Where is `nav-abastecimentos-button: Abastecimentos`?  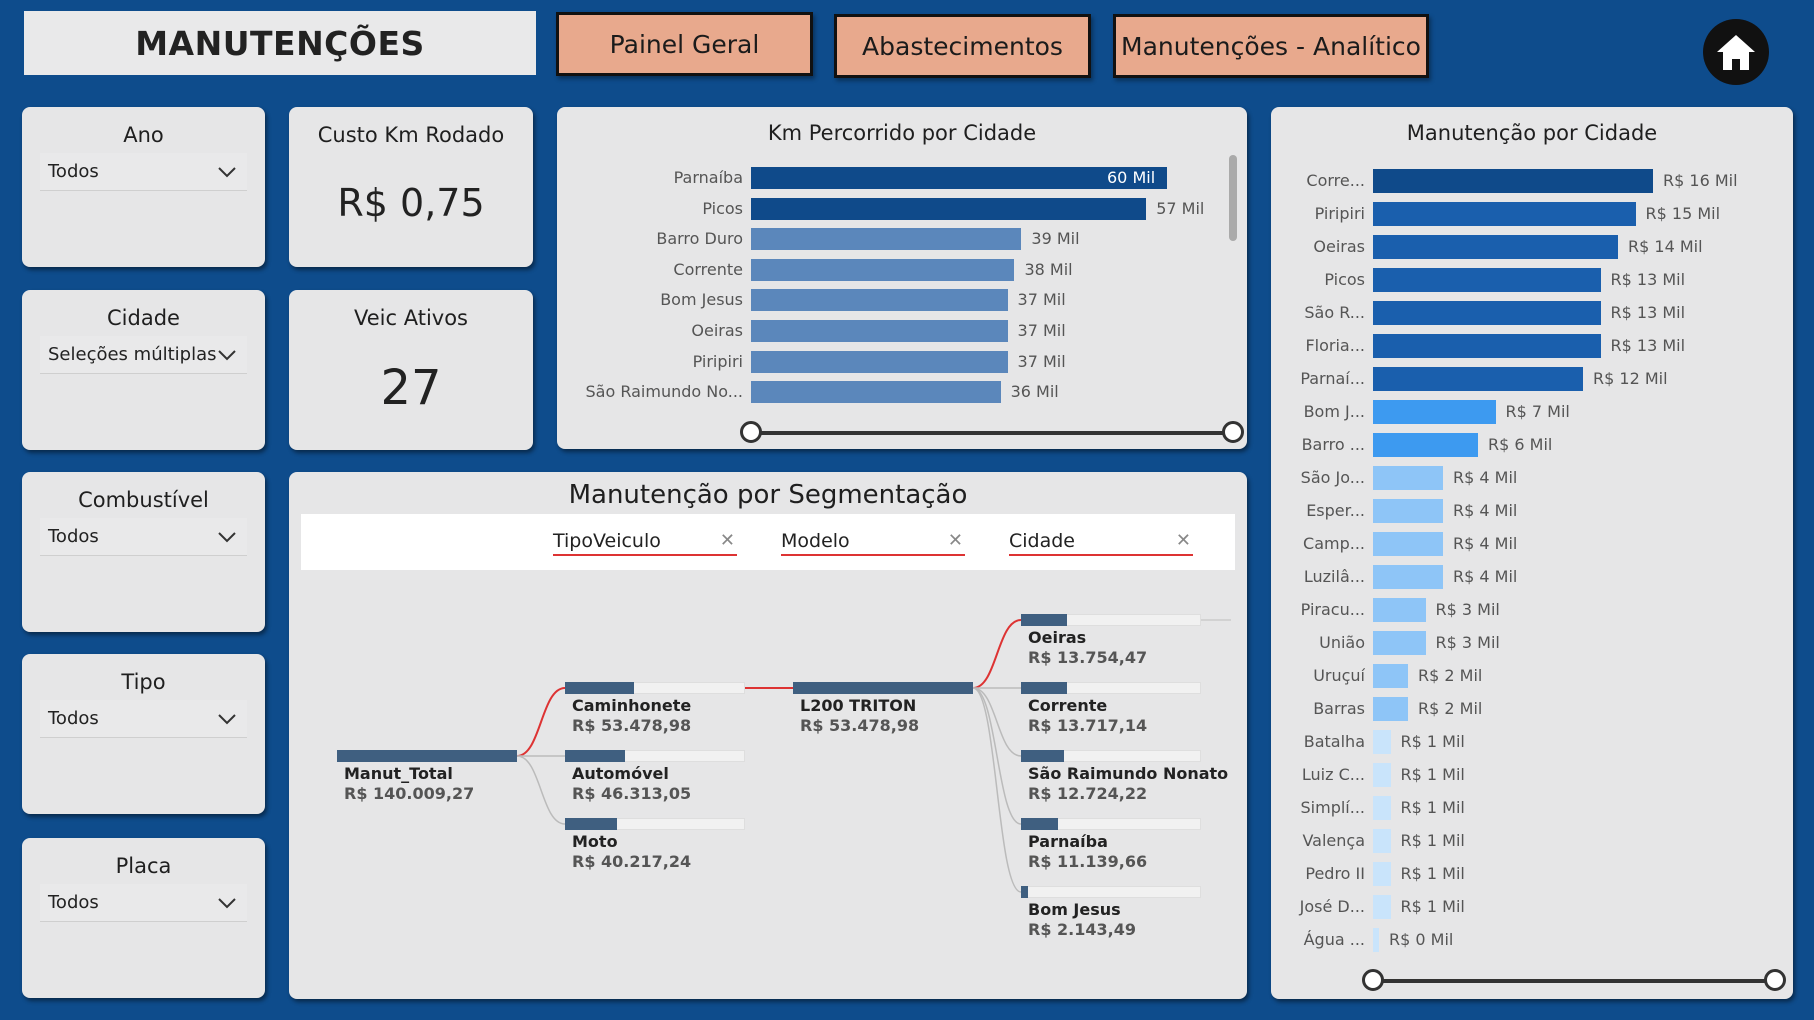
nav-abastecimentos-button: Abastecimentos is located at coordinates (962, 46).